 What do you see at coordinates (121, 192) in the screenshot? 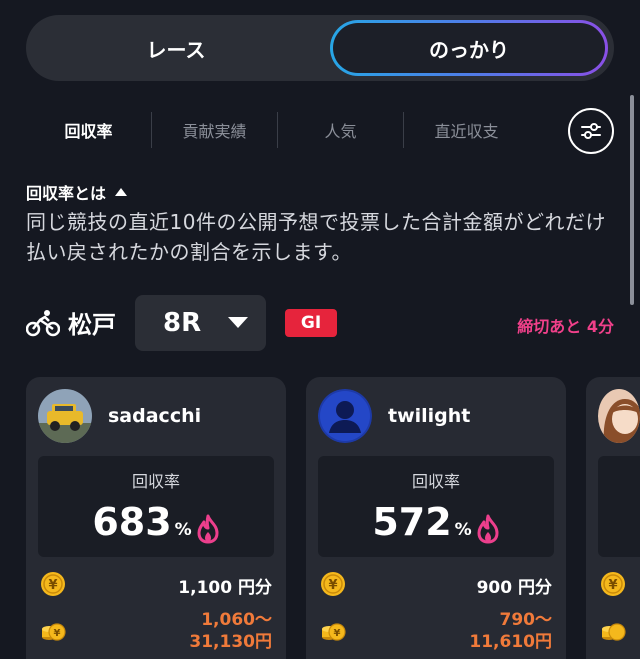
I see `caret-up-icon` at bounding box center [121, 192].